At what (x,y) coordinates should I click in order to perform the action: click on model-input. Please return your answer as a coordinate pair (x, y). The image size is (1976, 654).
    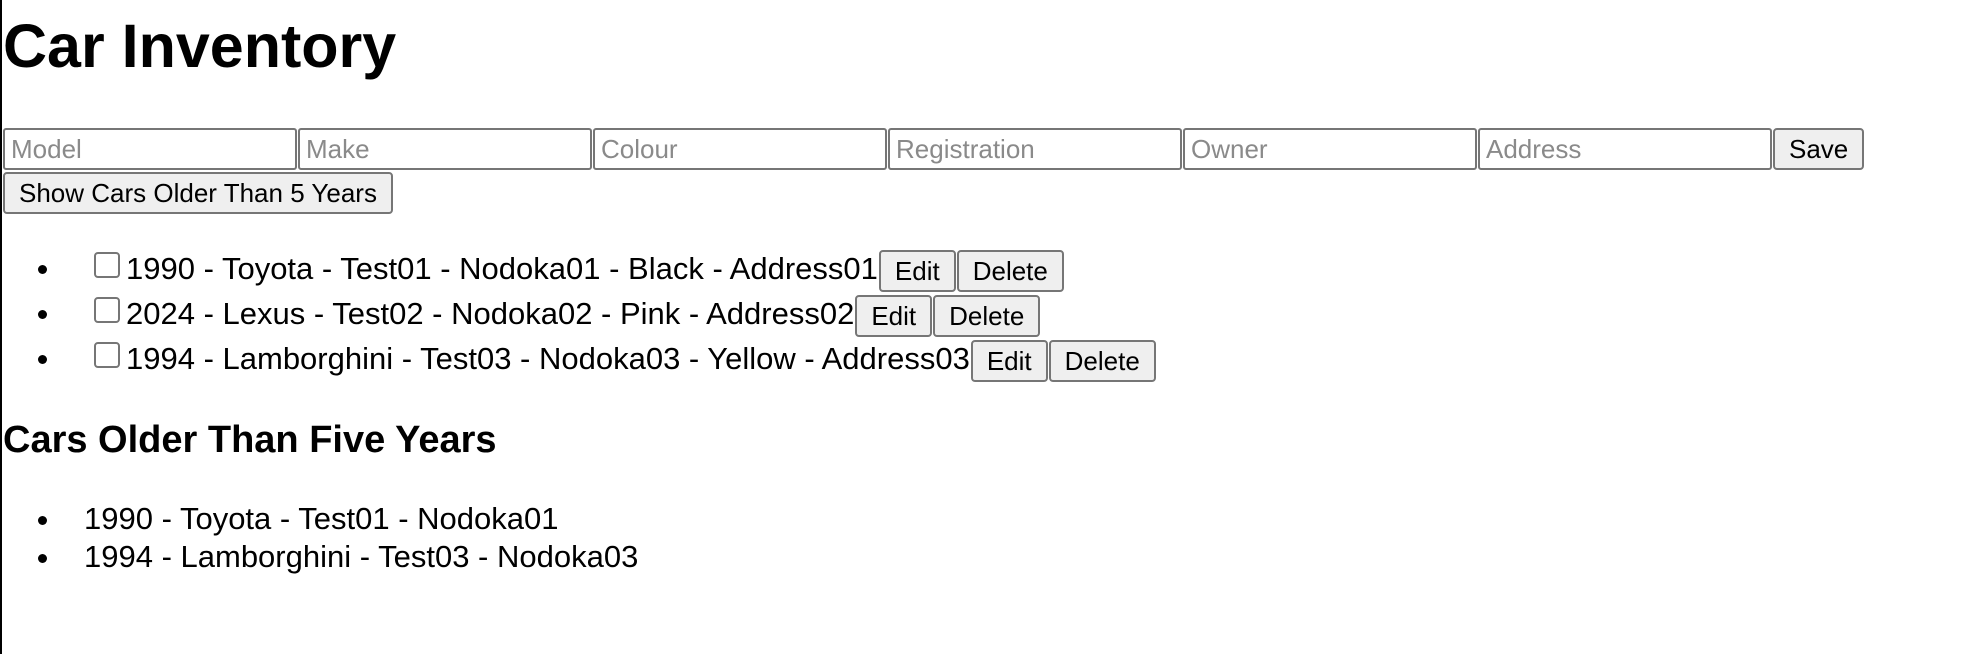
    Looking at the image, I should click on (150, 149).